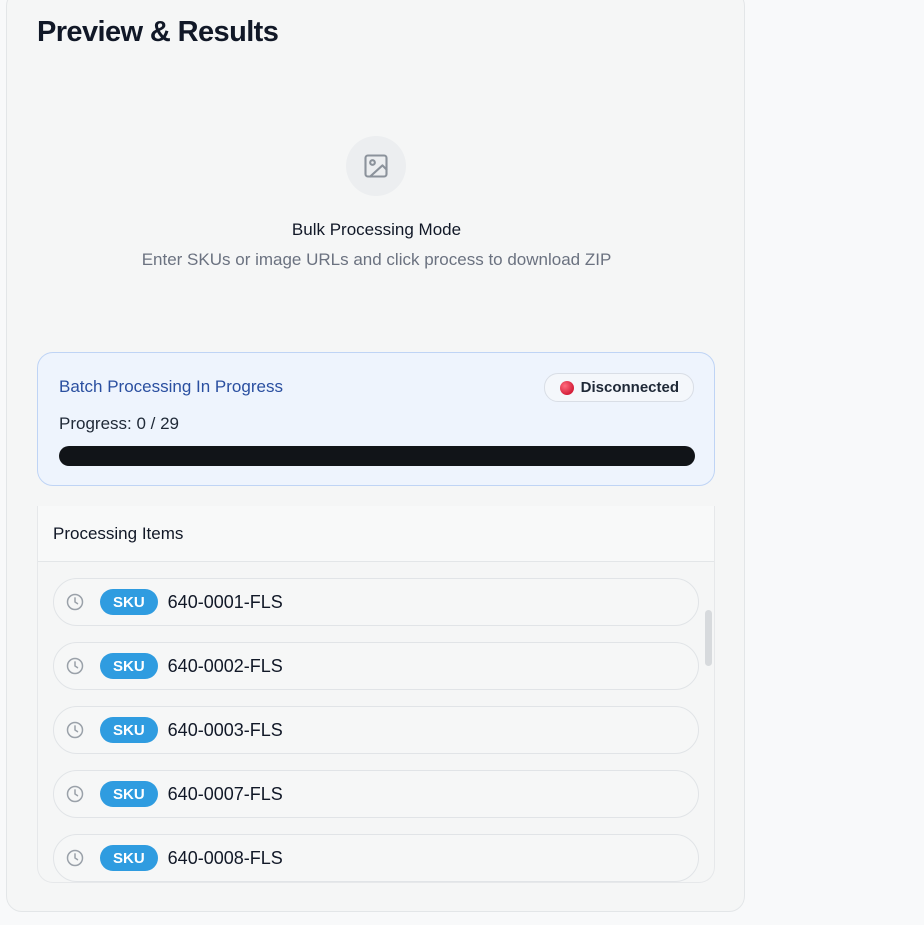 The height and width of the screenshot is (925, 924). I want to click on batch-title: Batch Processing In Progress, so click(171, 386).